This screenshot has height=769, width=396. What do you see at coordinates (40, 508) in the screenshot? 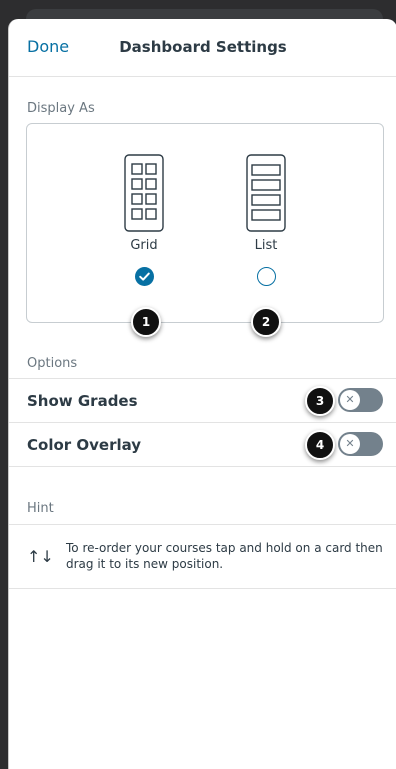
I see `hint-label: Hint` at bounding box center [40, 508].